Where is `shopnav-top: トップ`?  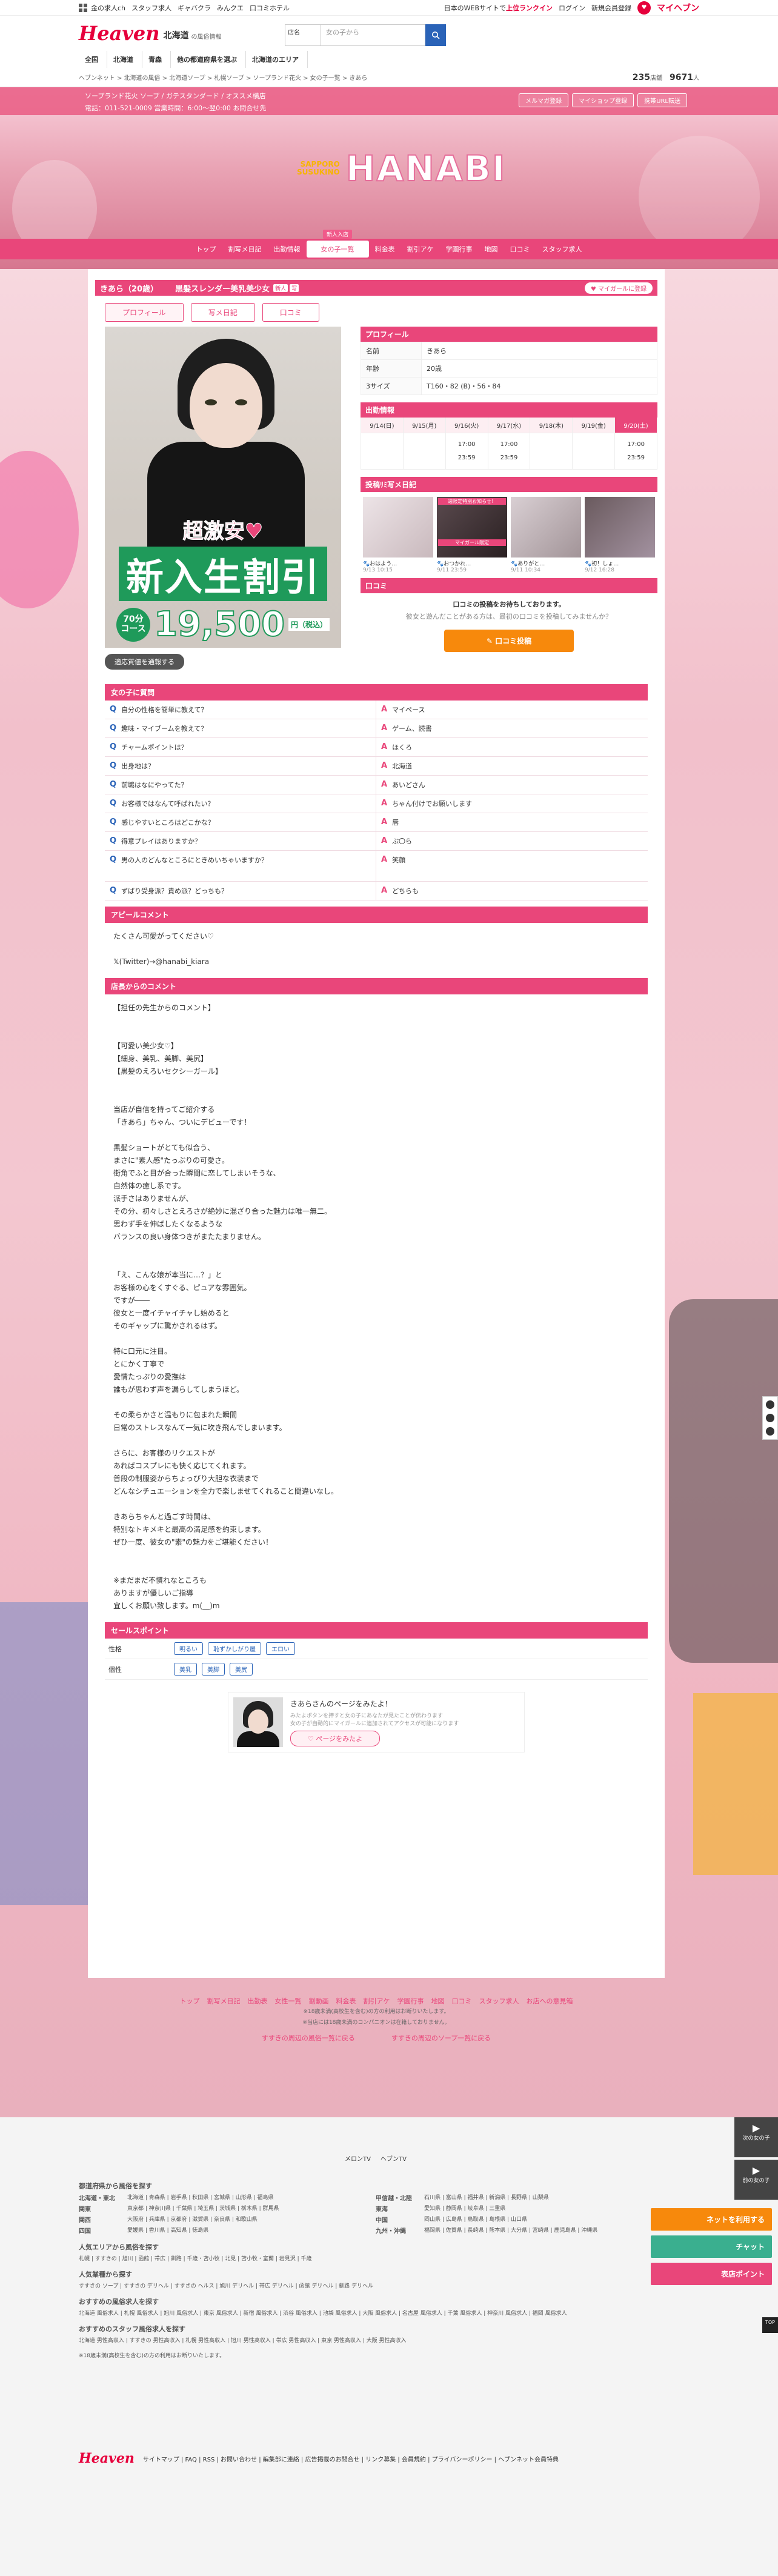 shopnav-top: トップ is located at coordinates (206, 249).